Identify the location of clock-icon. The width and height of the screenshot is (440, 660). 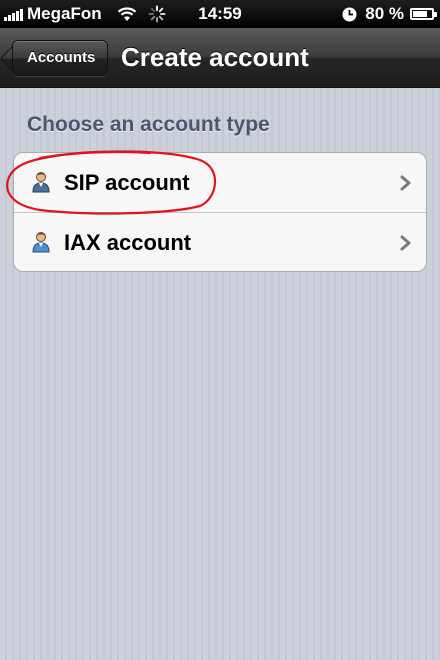
(349, 14).